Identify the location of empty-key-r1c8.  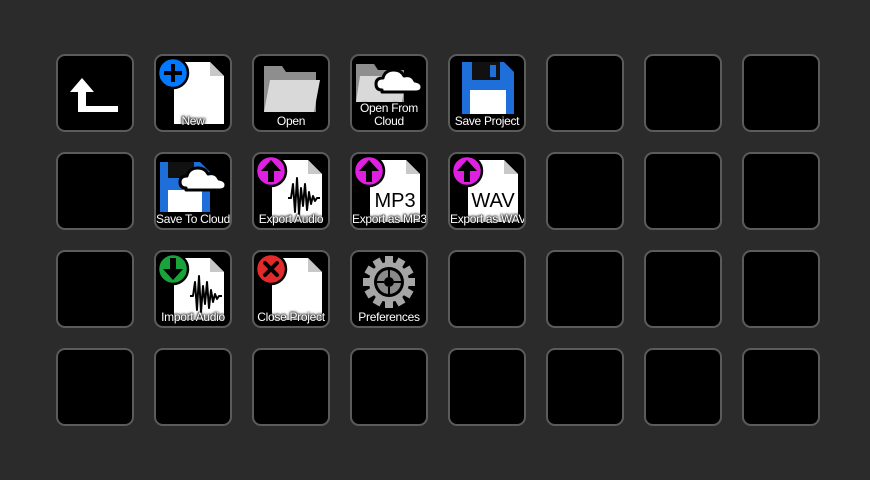
(781, 93).